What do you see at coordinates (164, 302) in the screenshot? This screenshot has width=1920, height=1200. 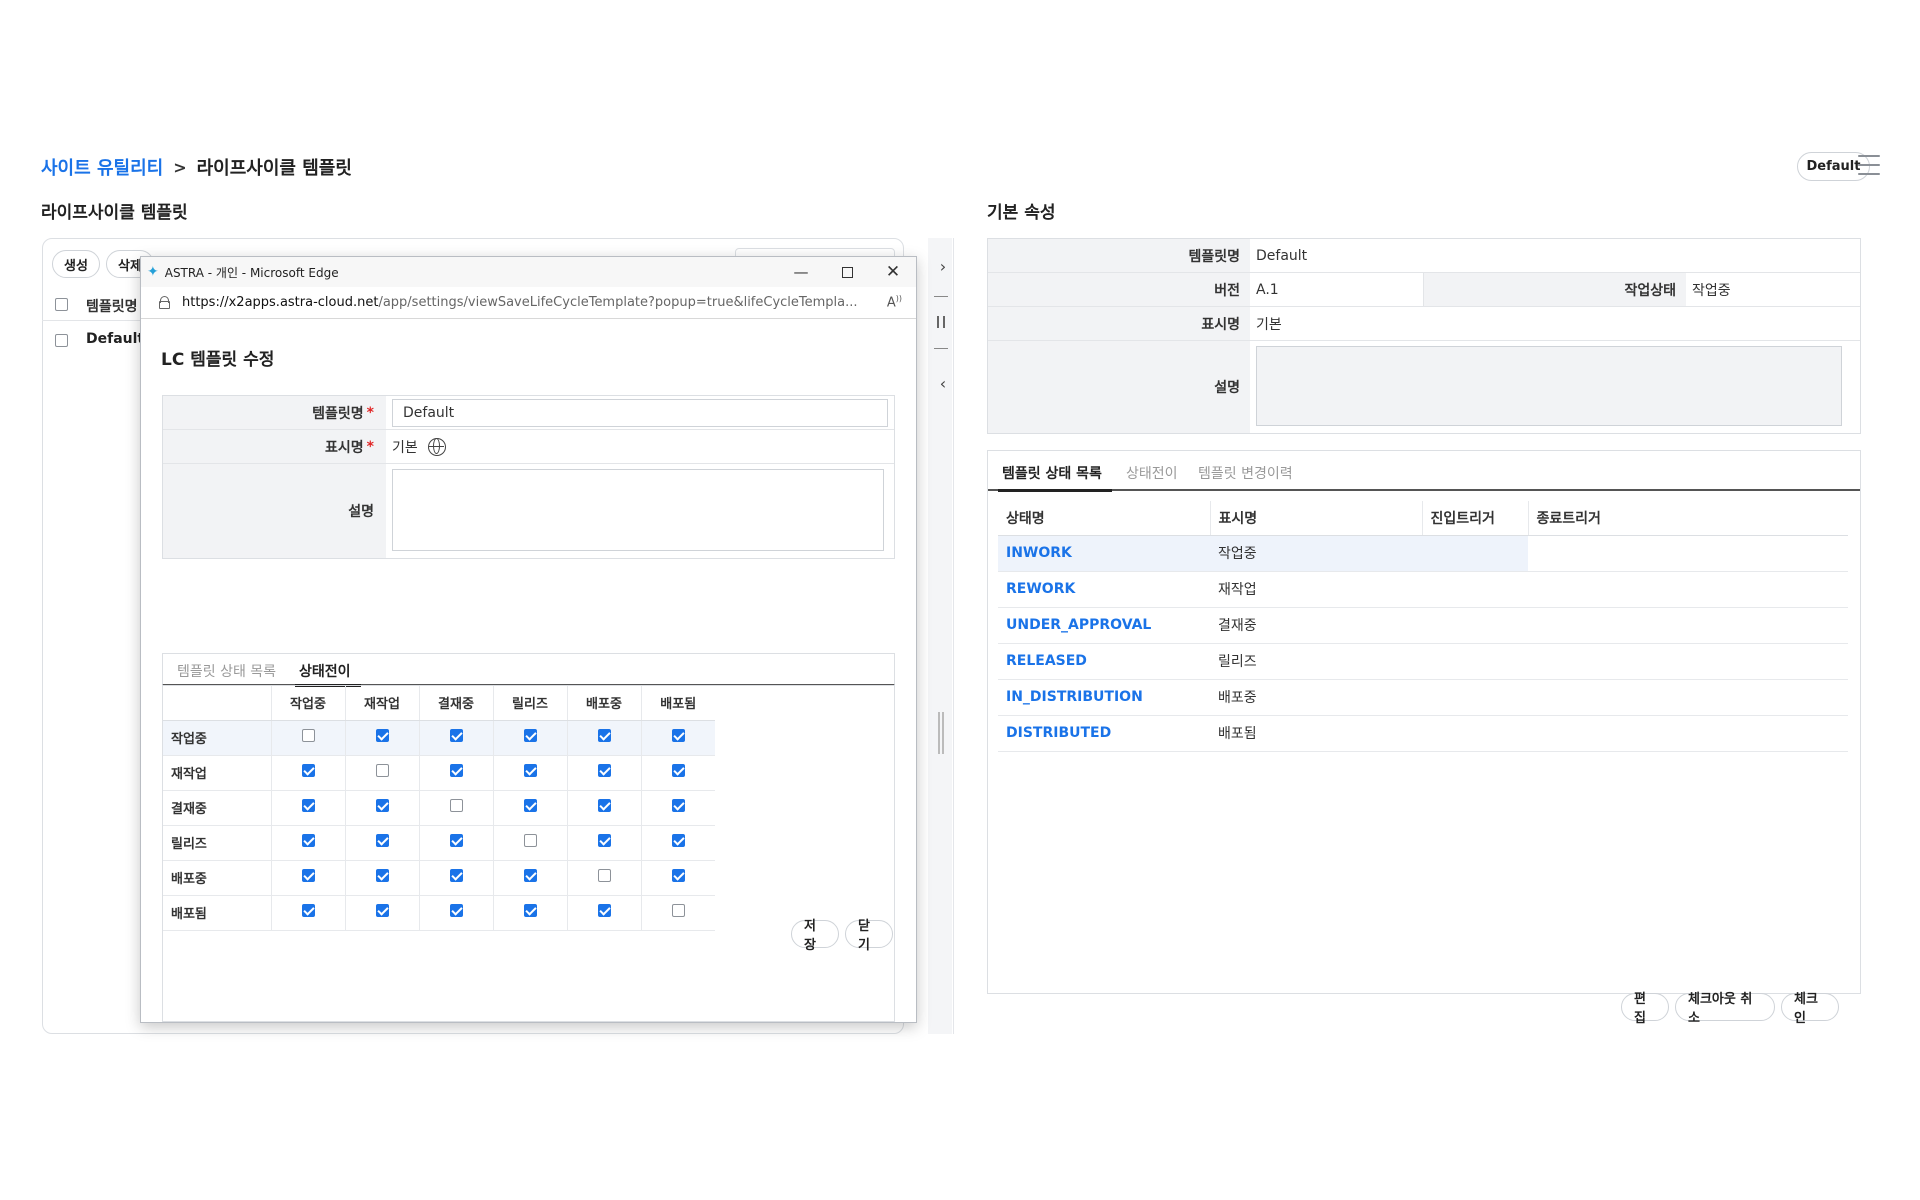 I see `lock-icon` at bounding box center [164, 302].